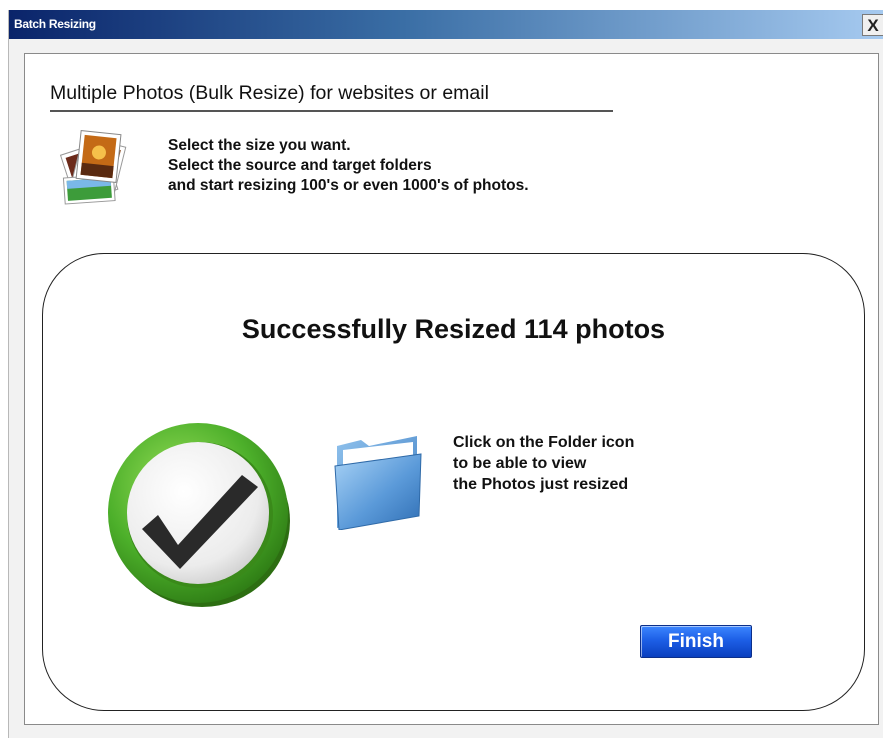  What do you see at coordinates (446, 24) in the screenshot?
I see `title-bar: Batch Resizing X` at bounding box center [446, 24].